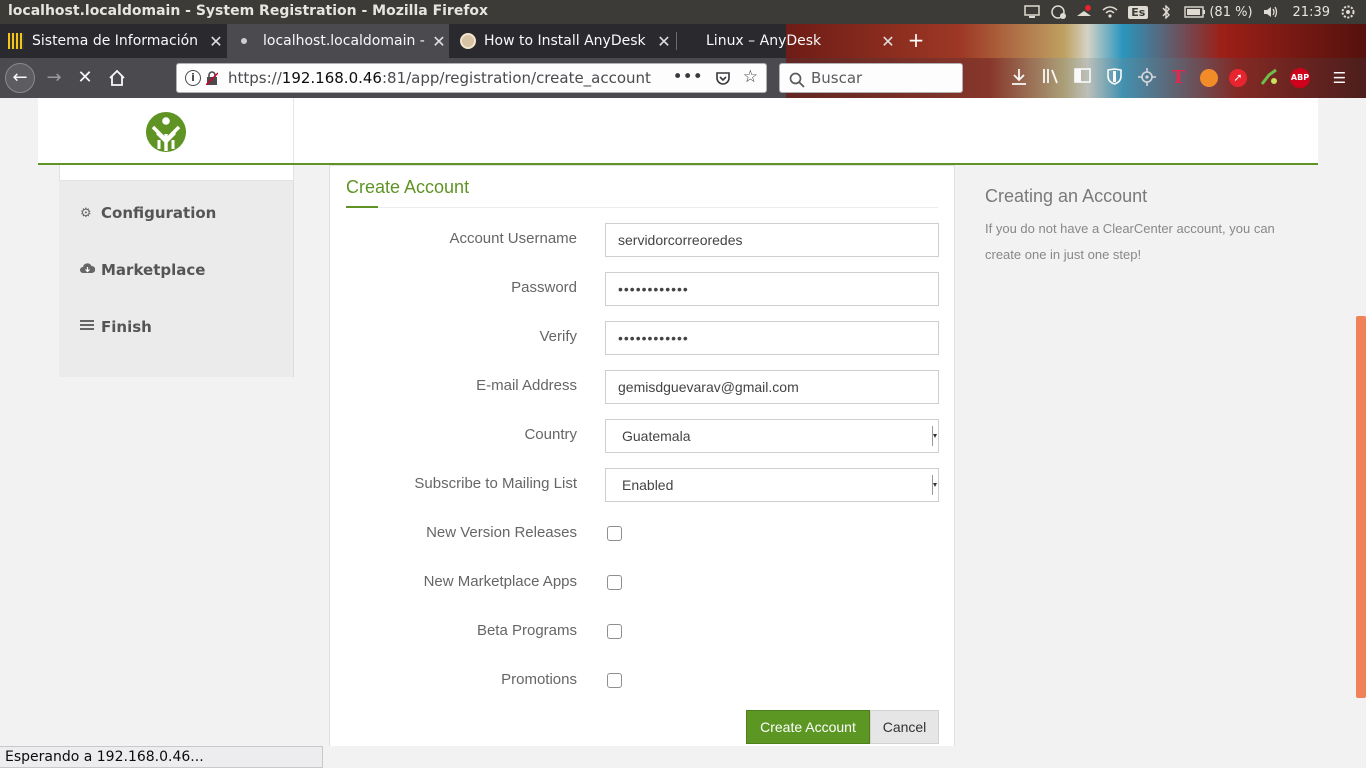 This screenshot has height=768, width=1366. Describe the element at coordinates (772, 485) in the screenshot. I see `mailing-list-select: Enabled` at that location.